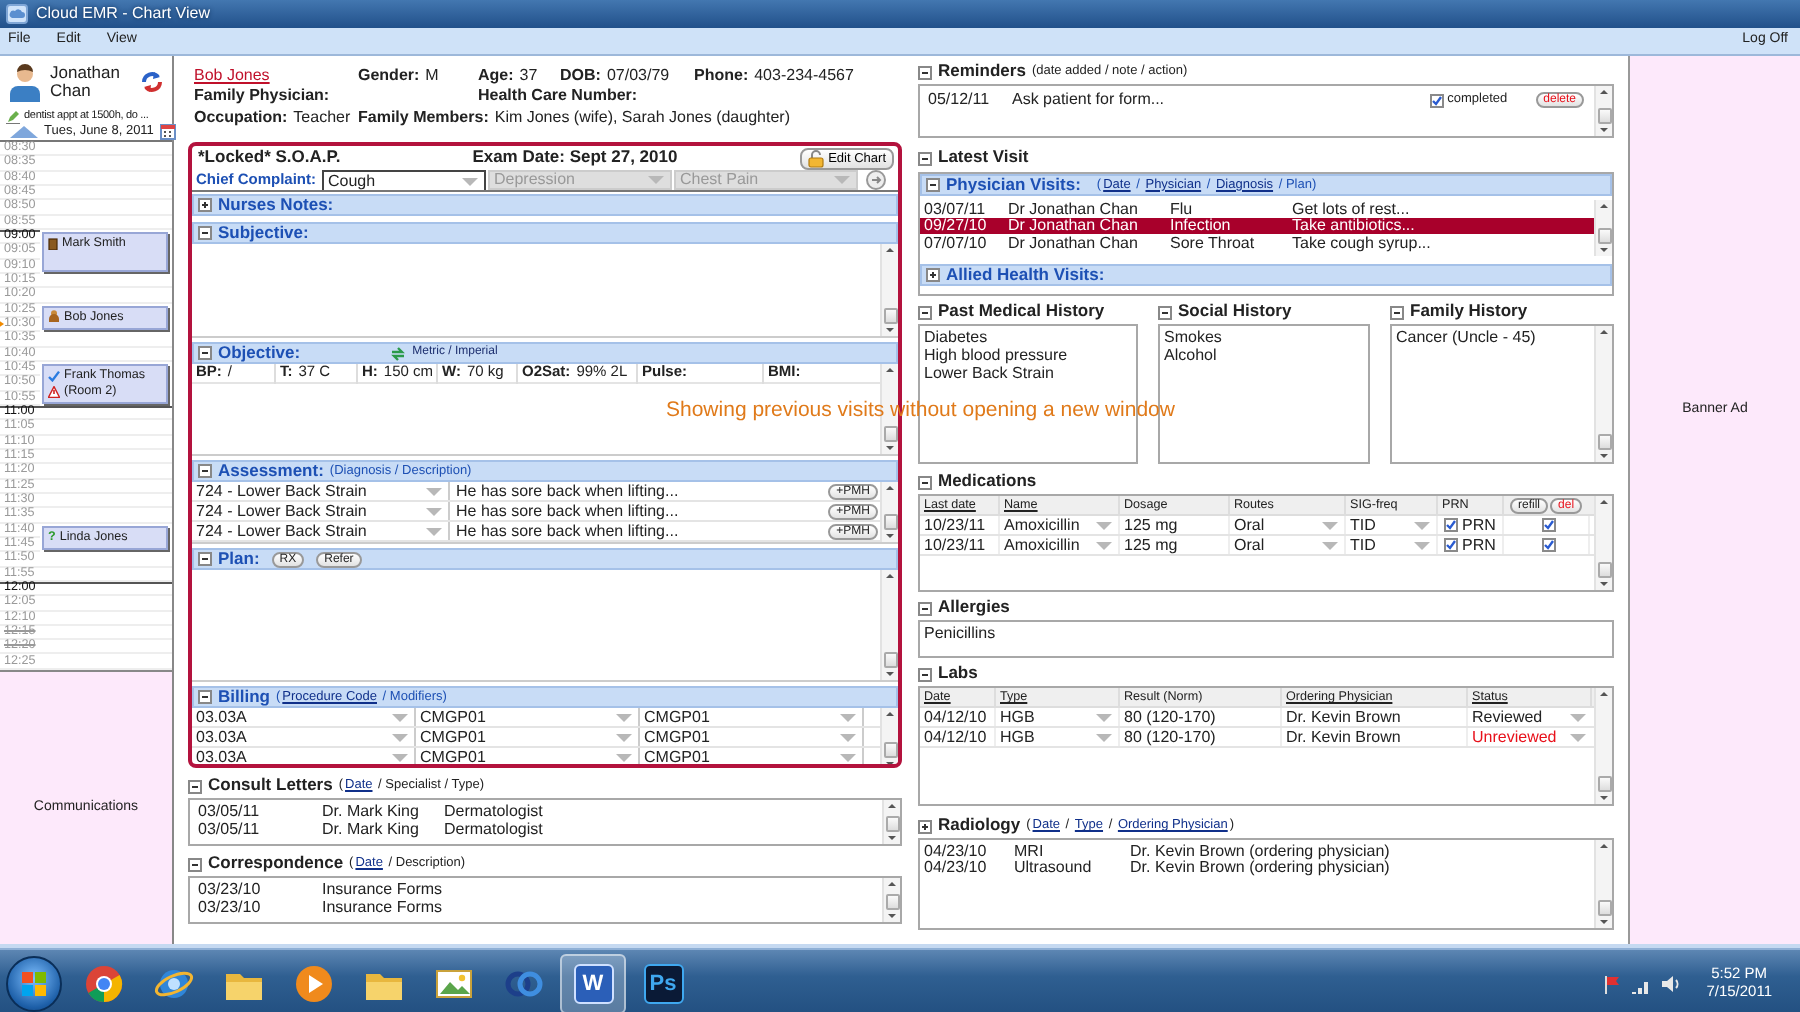 The image size is (1800, 1012). I want to click on table-cell-text: Insurance Forms, so click(382, 889).